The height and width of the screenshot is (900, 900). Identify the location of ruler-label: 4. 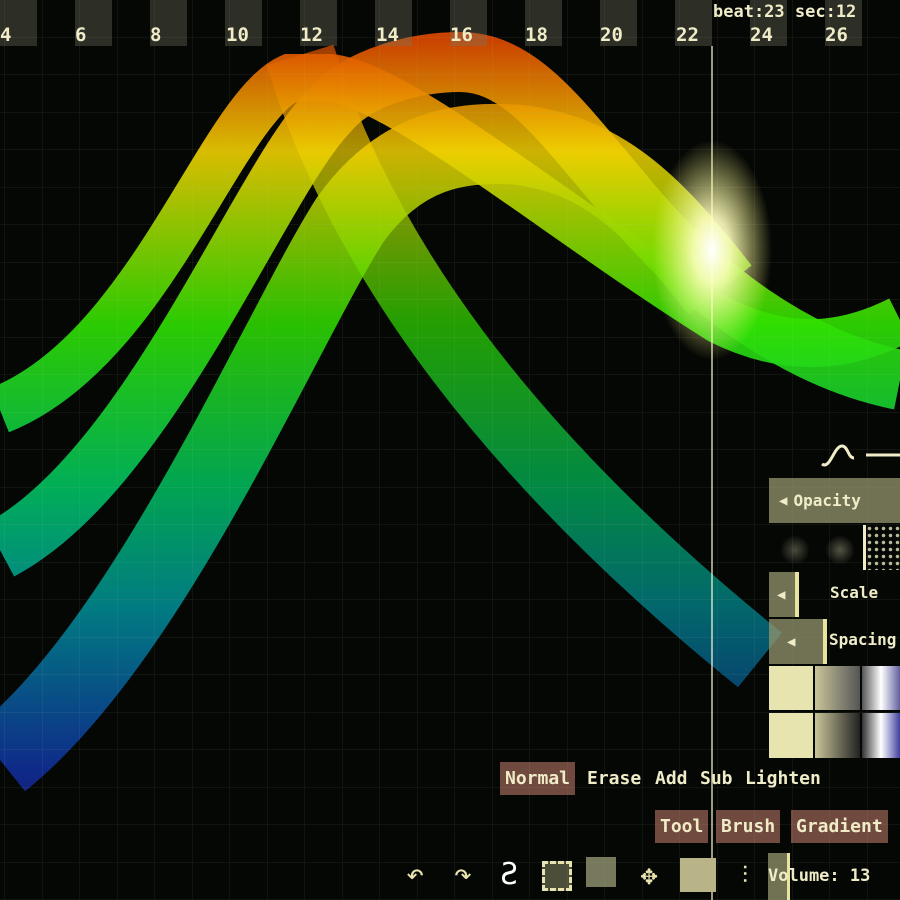
(6, 35).